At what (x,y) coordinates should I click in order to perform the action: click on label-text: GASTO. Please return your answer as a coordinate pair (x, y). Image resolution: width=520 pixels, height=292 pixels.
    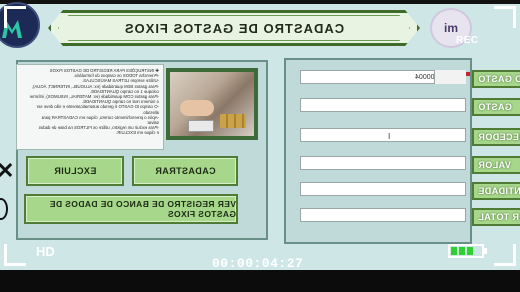
    Looking at the image, I should click on (495, 107).